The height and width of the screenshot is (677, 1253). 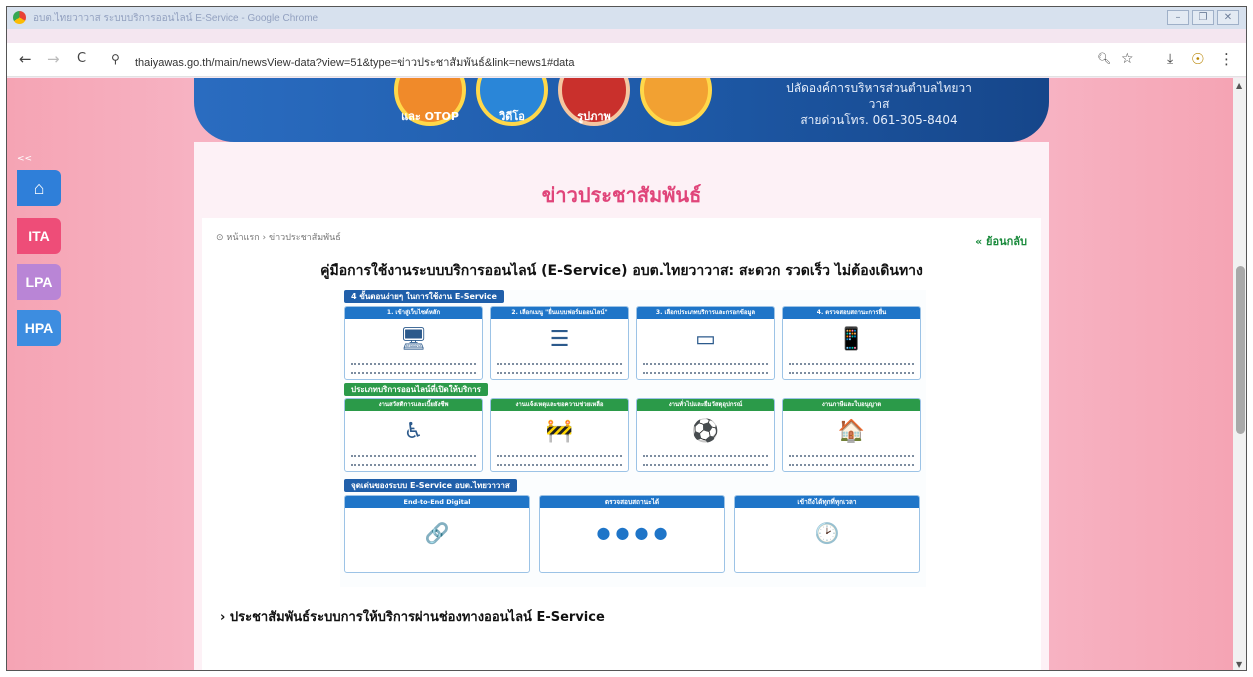 What do you see at coordinates (24, 159) in the screenshot?
I see `sidebar-collapse-icon: <<` at bounding box center [24, 159].